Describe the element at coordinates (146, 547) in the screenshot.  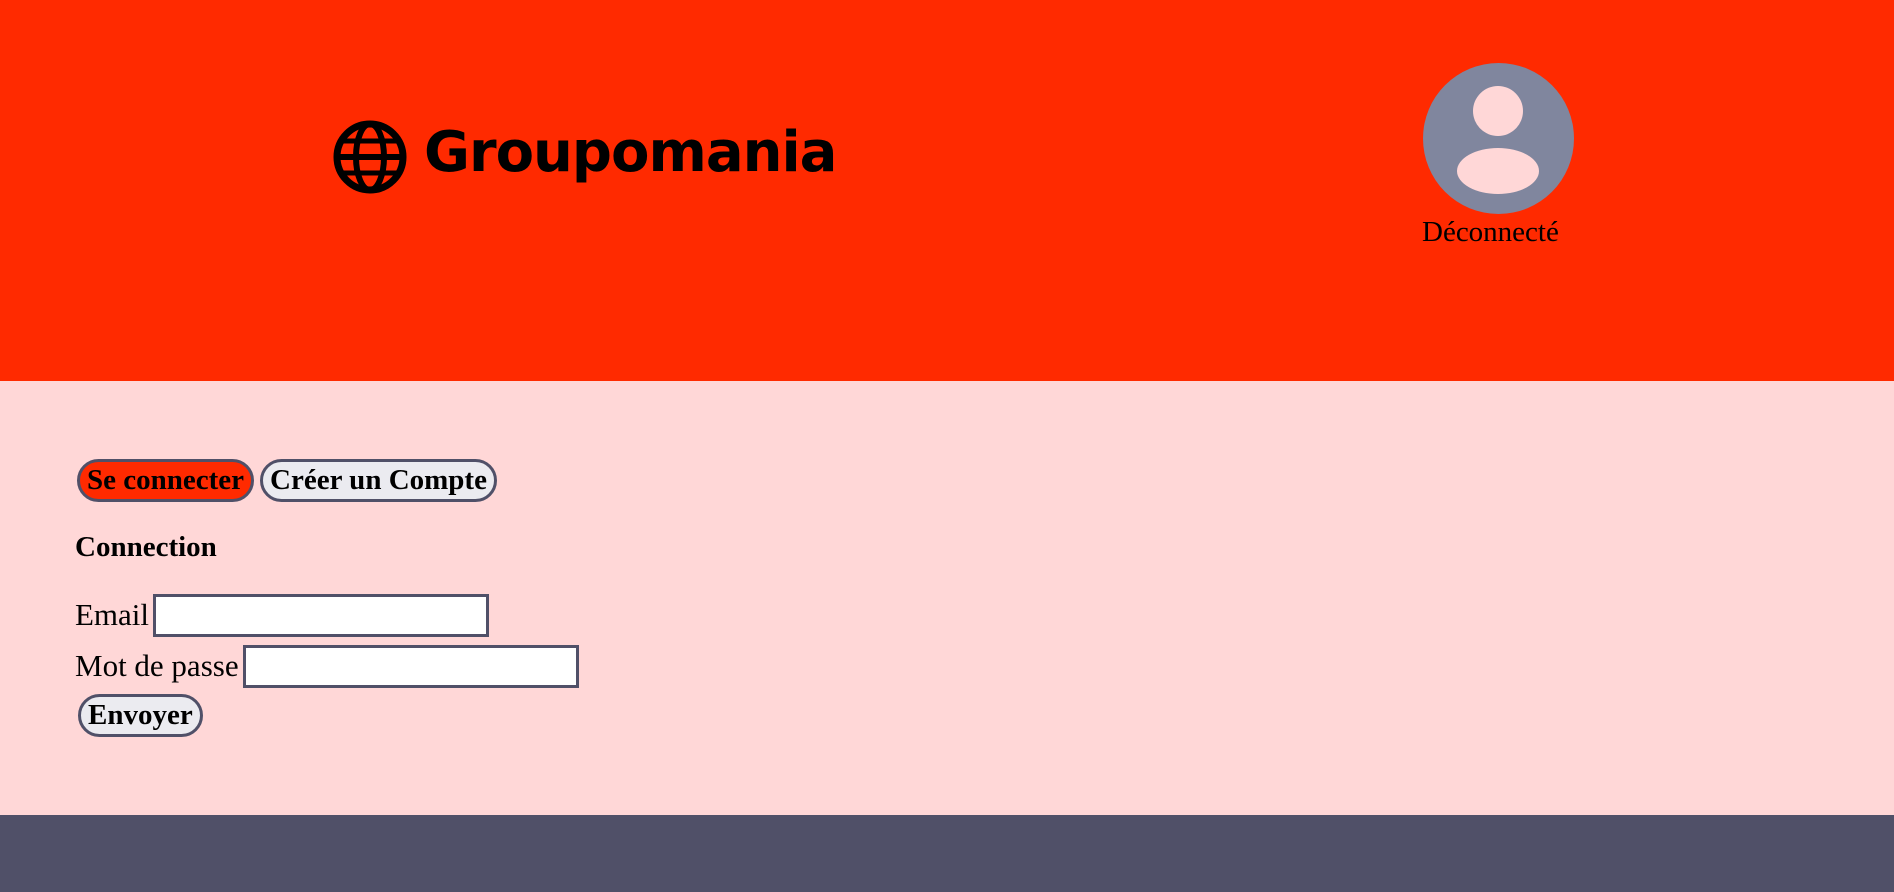
I see `form-title: Connection` at that location.